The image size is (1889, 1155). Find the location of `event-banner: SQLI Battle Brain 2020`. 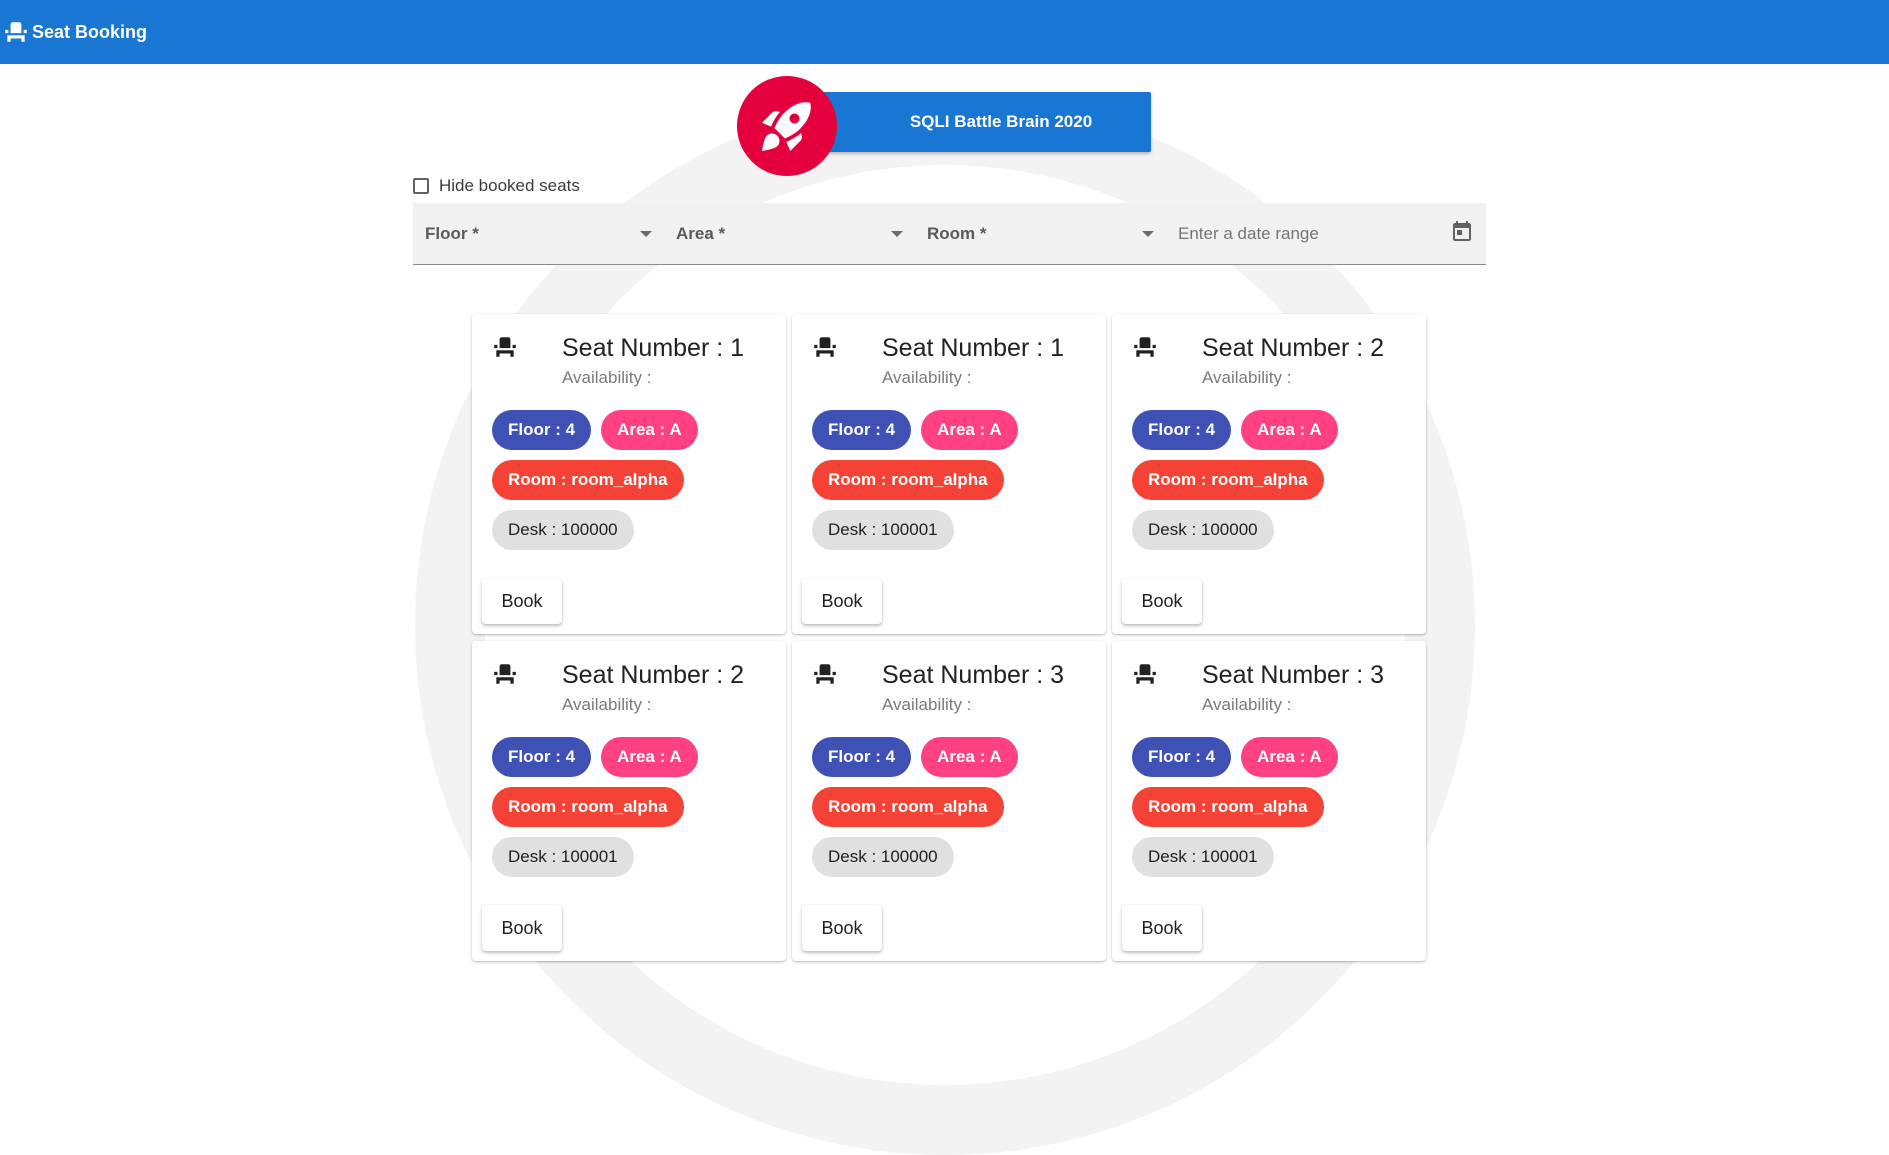

event-banner: SQLI Battle Brain 2020 is located at coordinates (944, 126).